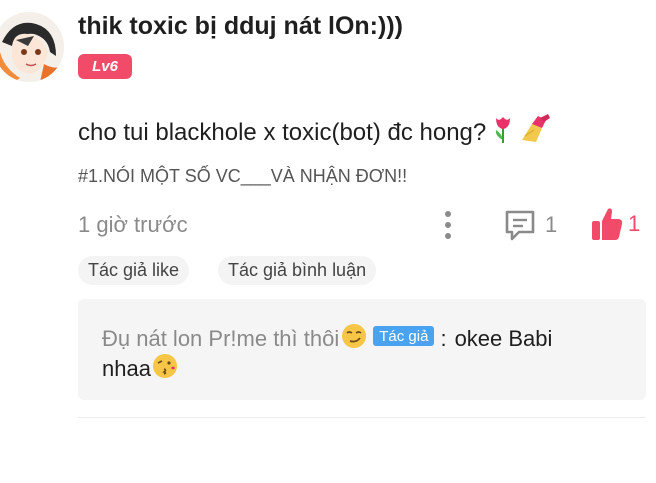 The width and height of the screenshot is (656, 483). What do you see at coordinates (362, 417) in the screenshot?
I see `divider` at bounding box center [362, 417].